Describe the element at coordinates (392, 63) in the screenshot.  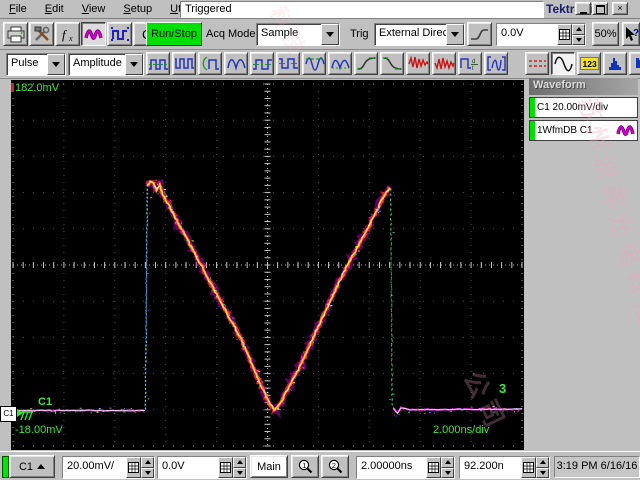
I see `measure-fall-time-button` at that location.